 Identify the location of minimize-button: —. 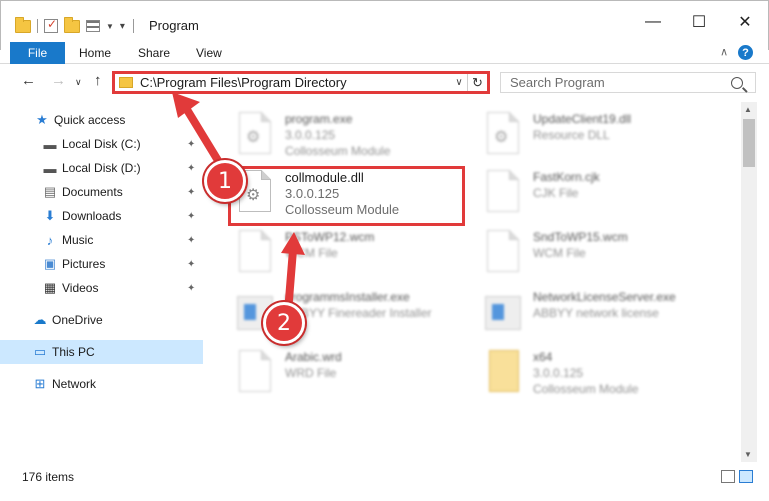
(653, 22).